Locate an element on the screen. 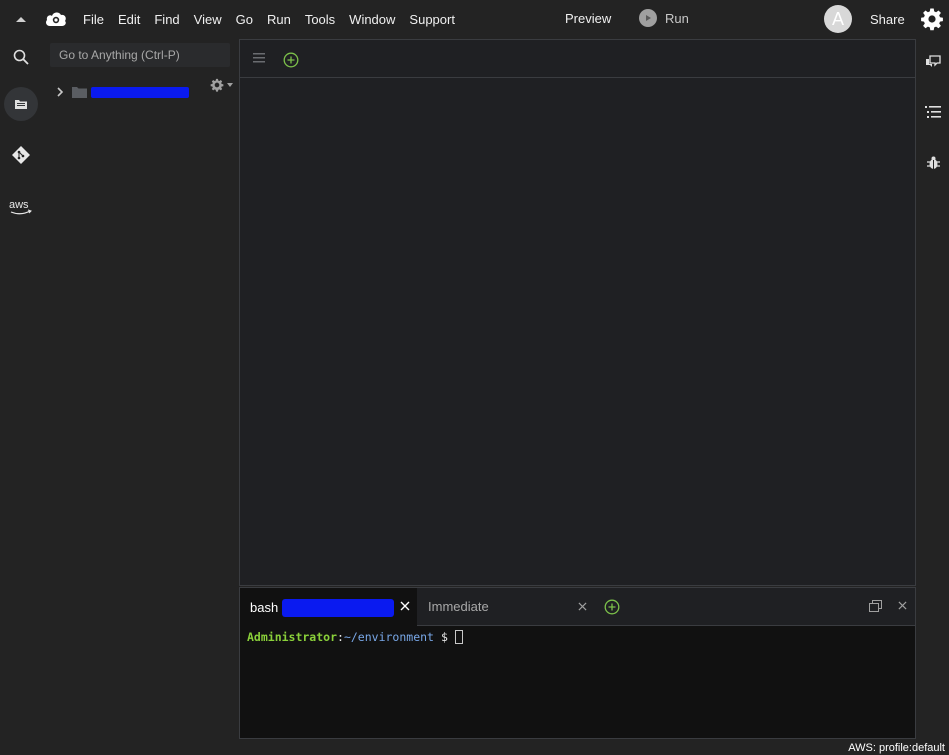 The height and width of the screenshot is (755, 949). popout-icon is located at coordinates (875, 606).